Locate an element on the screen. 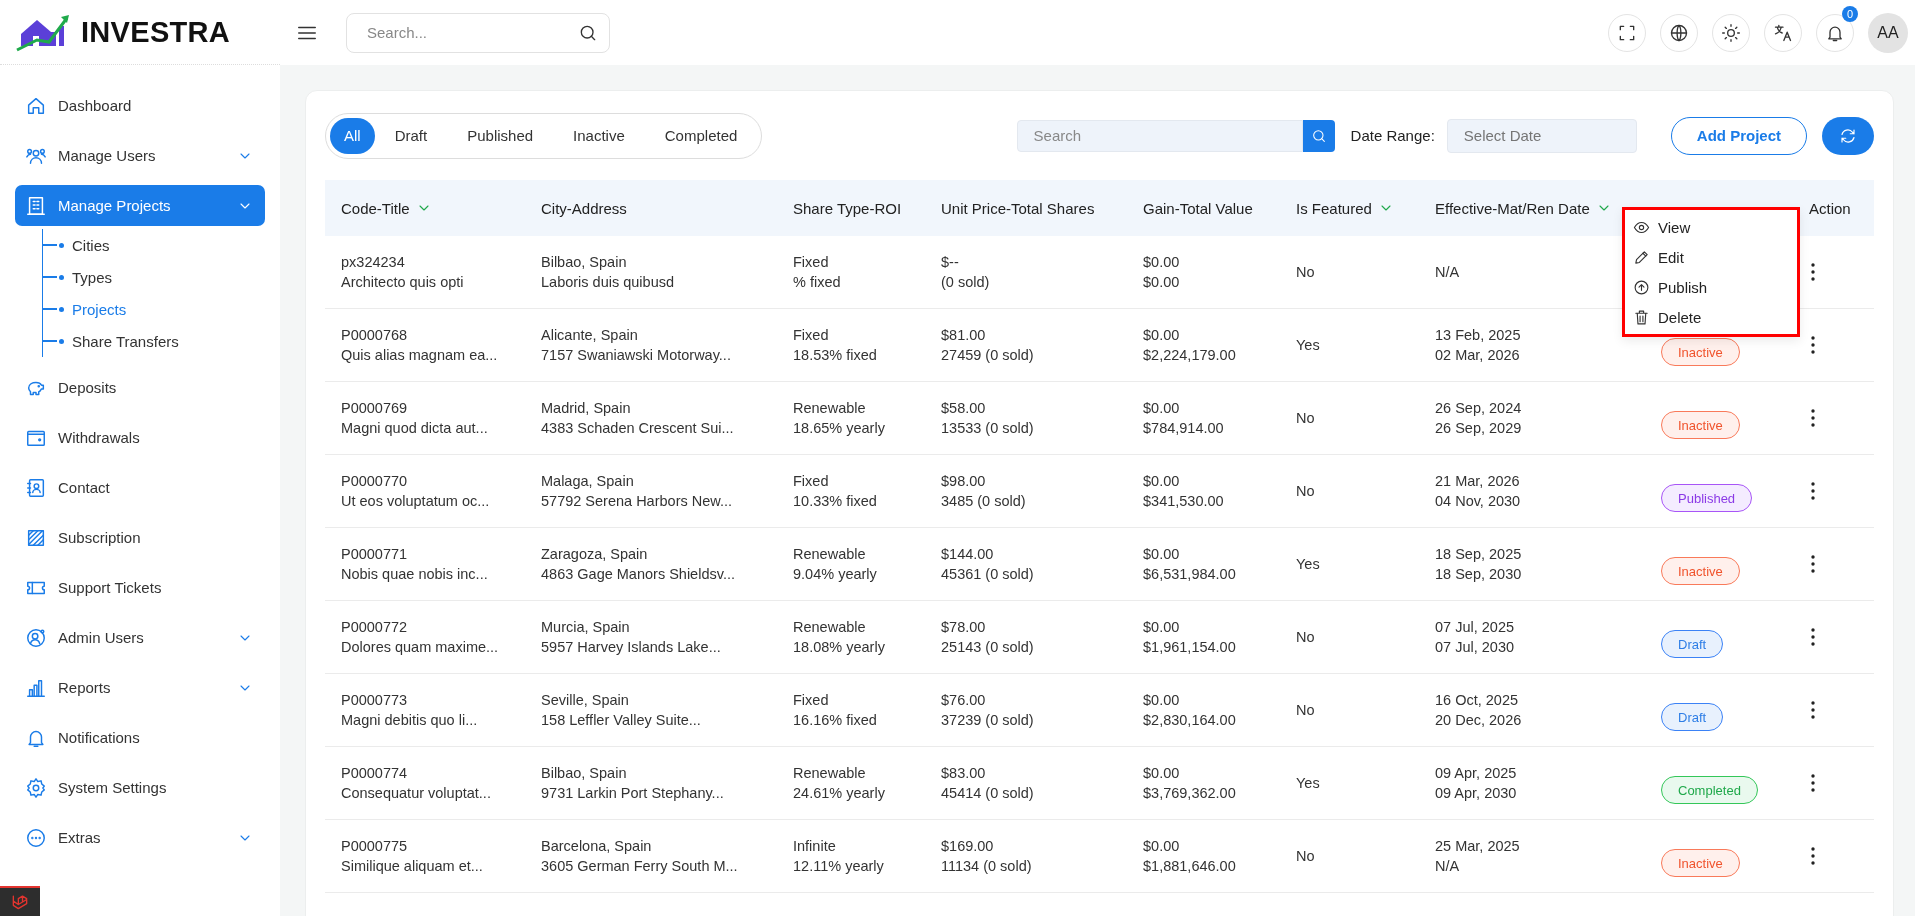 The image size is (1915, 916). table-cell-text: 13 Feb, 2025 is located at coordinates (1478, 335).